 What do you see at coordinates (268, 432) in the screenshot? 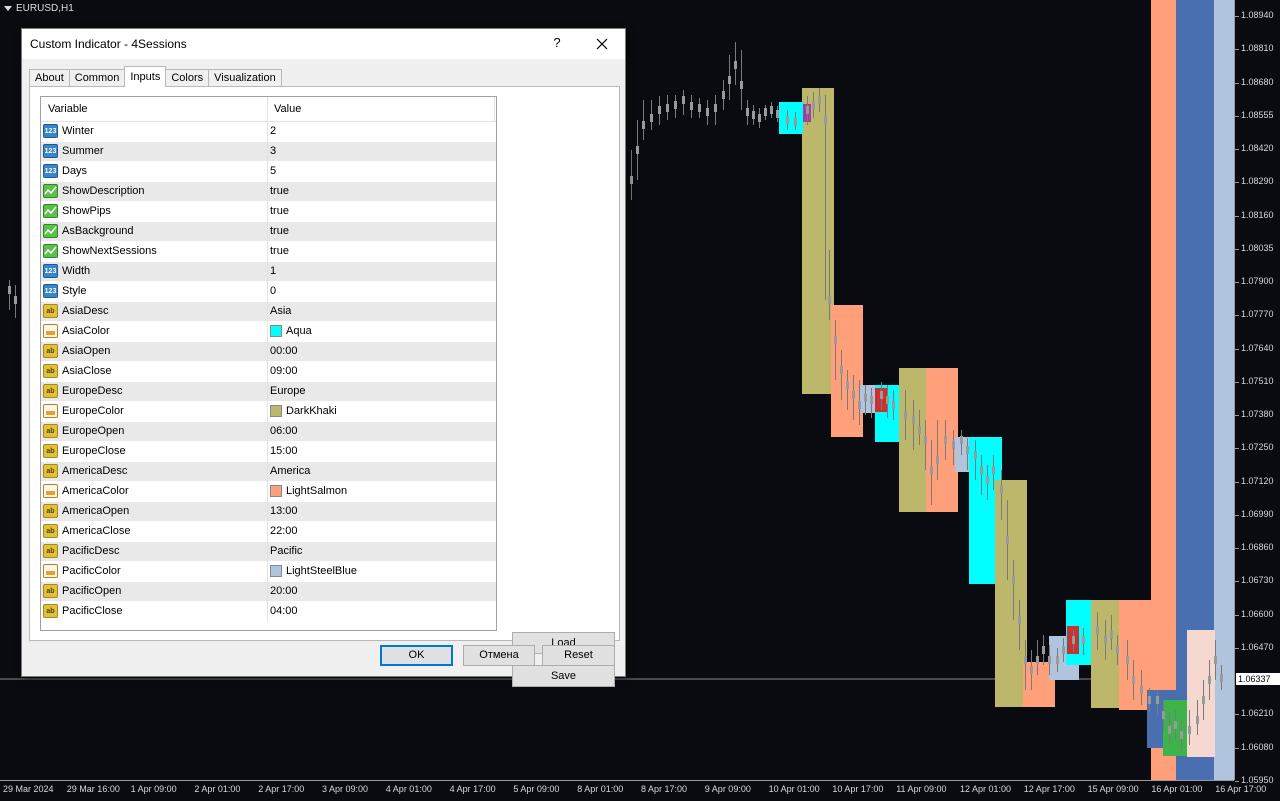
I see `input-row-europeopen: ab EuropeOpen 06:00` at bounding box center [268, 432].